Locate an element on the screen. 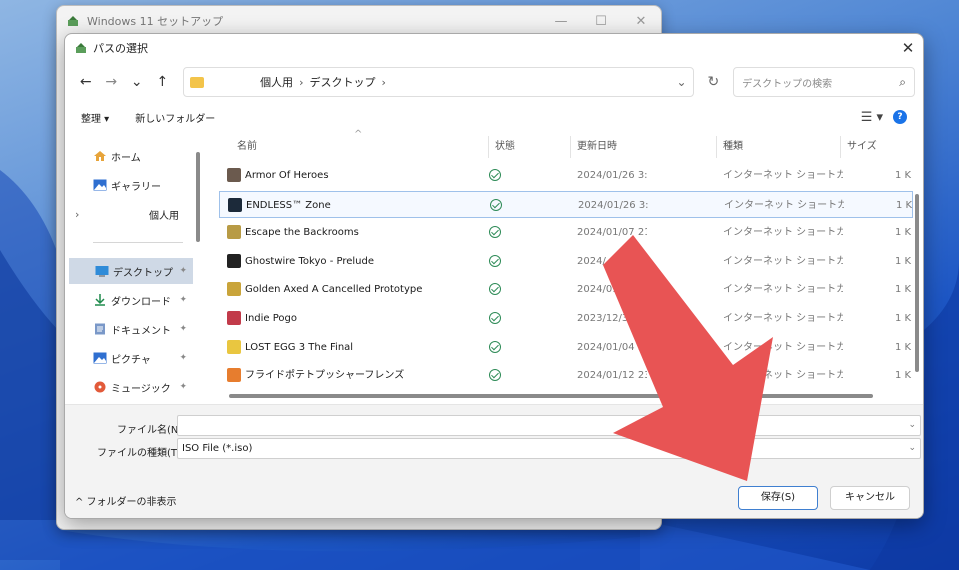 The image size is (959, 570). horizontal-scrollbar is located at coordinates (551, 396).